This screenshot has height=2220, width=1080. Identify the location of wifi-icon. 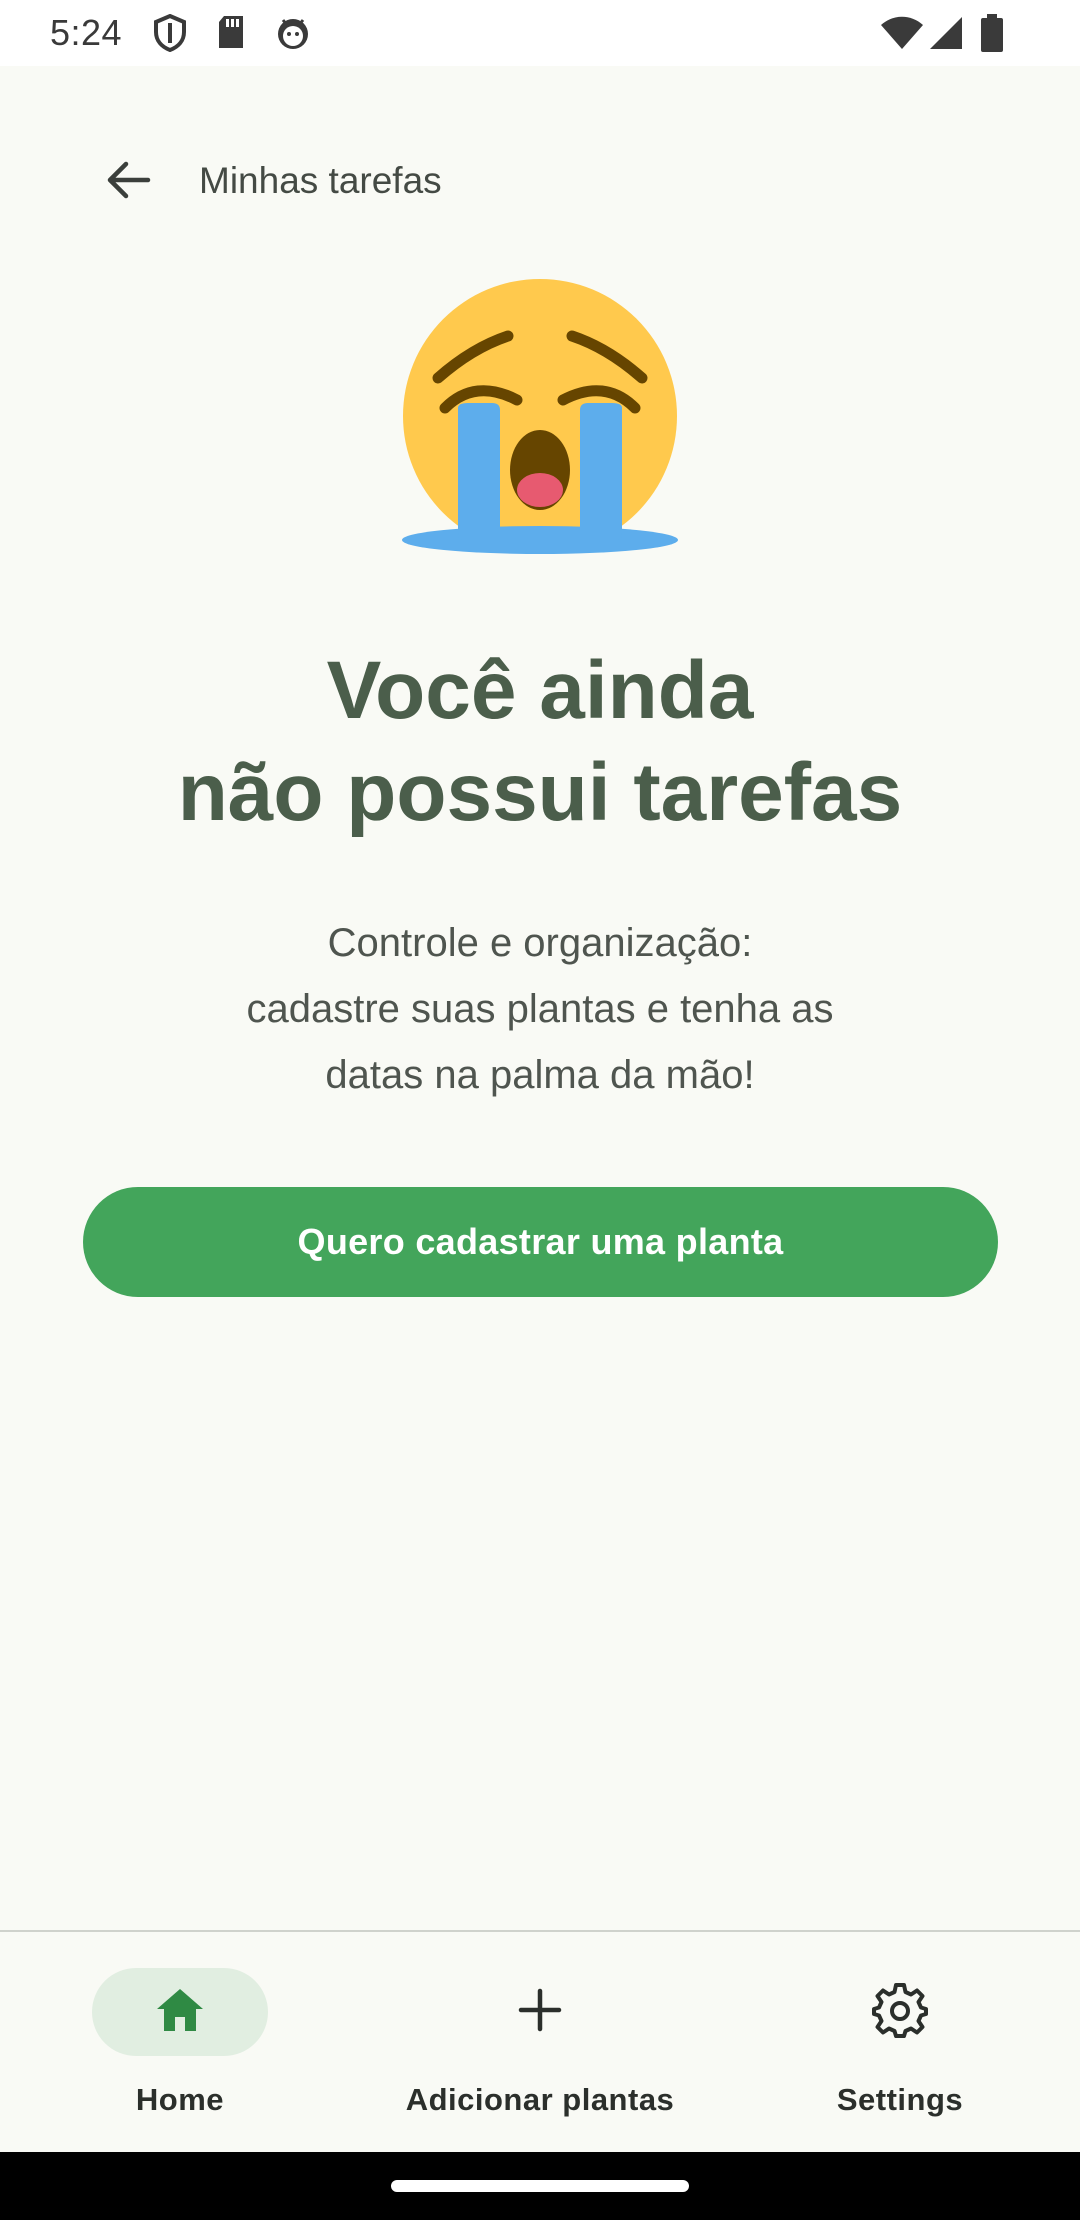
(902, 33).